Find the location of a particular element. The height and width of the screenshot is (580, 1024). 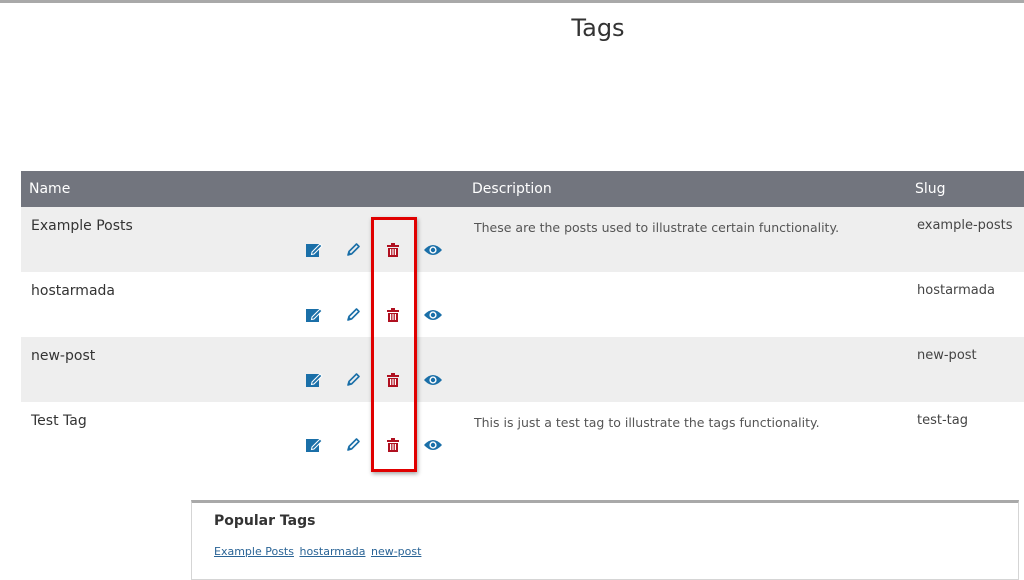

tag-slug: hostarmada is located at coordinates (956, 290).